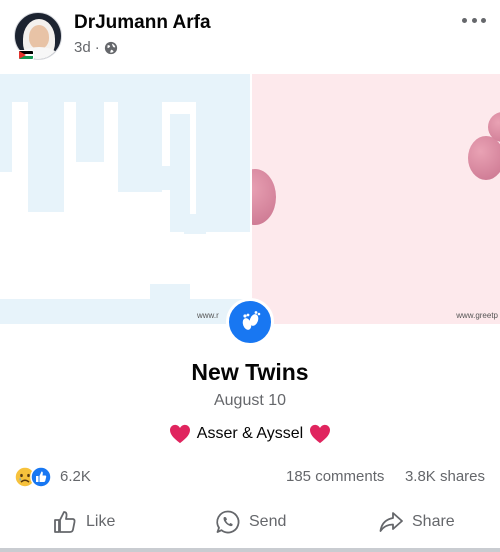 Image resolution: width=500 pixels, height=552 pixels. I want to click on shares-count: 3.8K shares, so click(445, 476).